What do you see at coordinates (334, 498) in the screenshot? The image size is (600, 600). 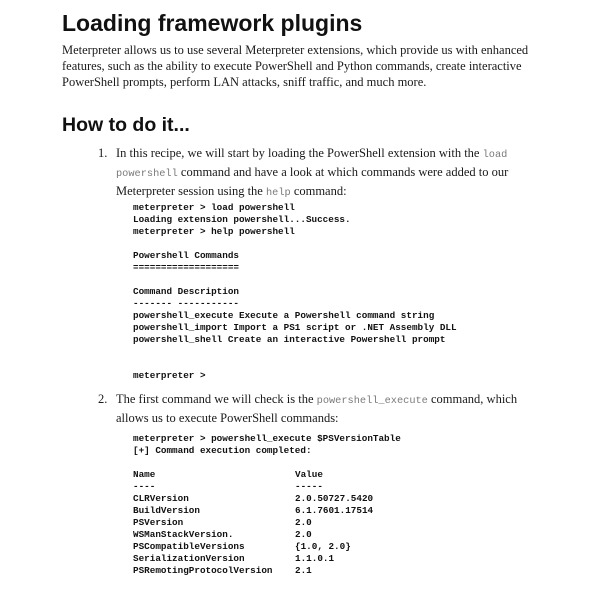 I see `table-cell-value: 2.0.50727.5420` at bounding box center [334, 498].